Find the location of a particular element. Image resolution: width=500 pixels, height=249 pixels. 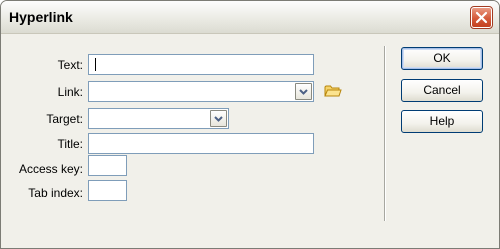

title-input is located at coordinates (201, 143).